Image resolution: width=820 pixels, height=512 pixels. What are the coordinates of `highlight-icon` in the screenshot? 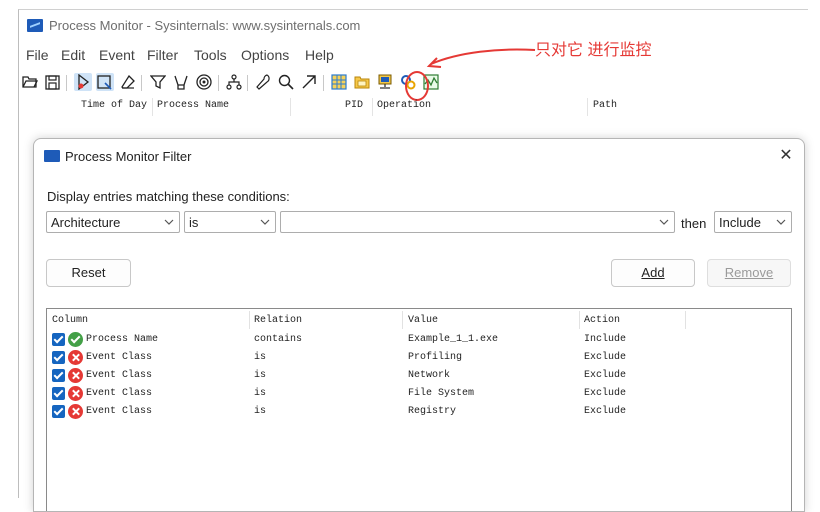 It's located at (181, 82).